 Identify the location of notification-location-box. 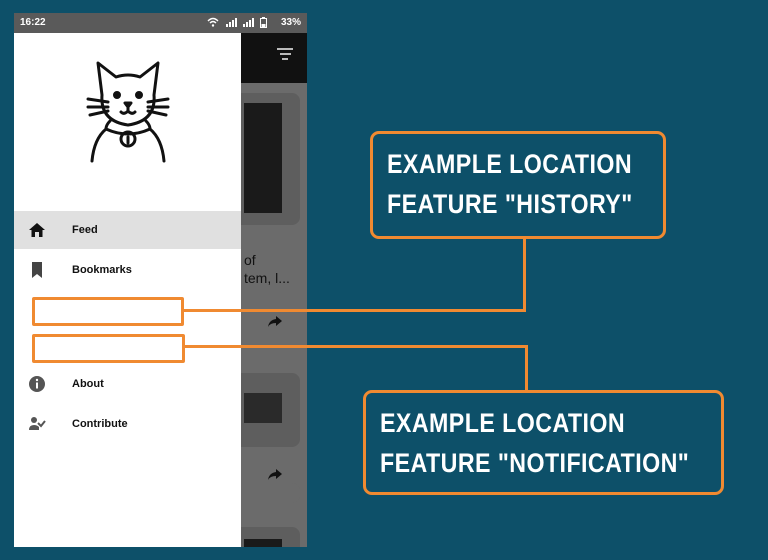
(108, 348).